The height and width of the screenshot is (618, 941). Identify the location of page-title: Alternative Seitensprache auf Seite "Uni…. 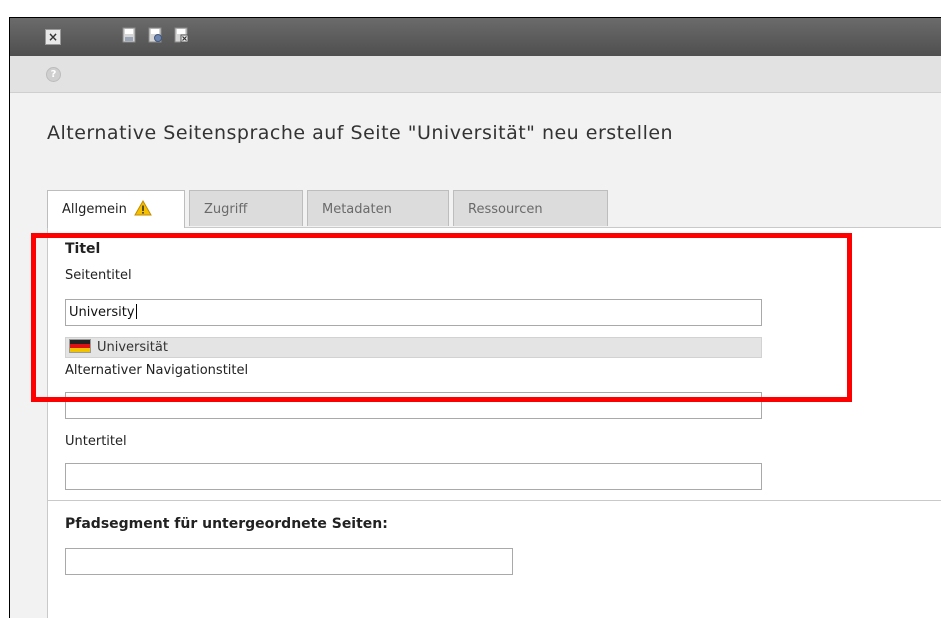
(360, 133).